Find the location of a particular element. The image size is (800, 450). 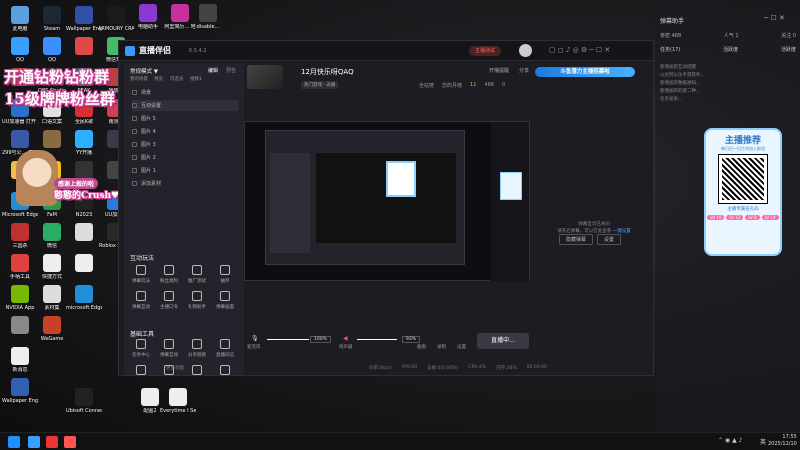

desktop-icon-col2-0: Steam is located at coordinates (52, 19).